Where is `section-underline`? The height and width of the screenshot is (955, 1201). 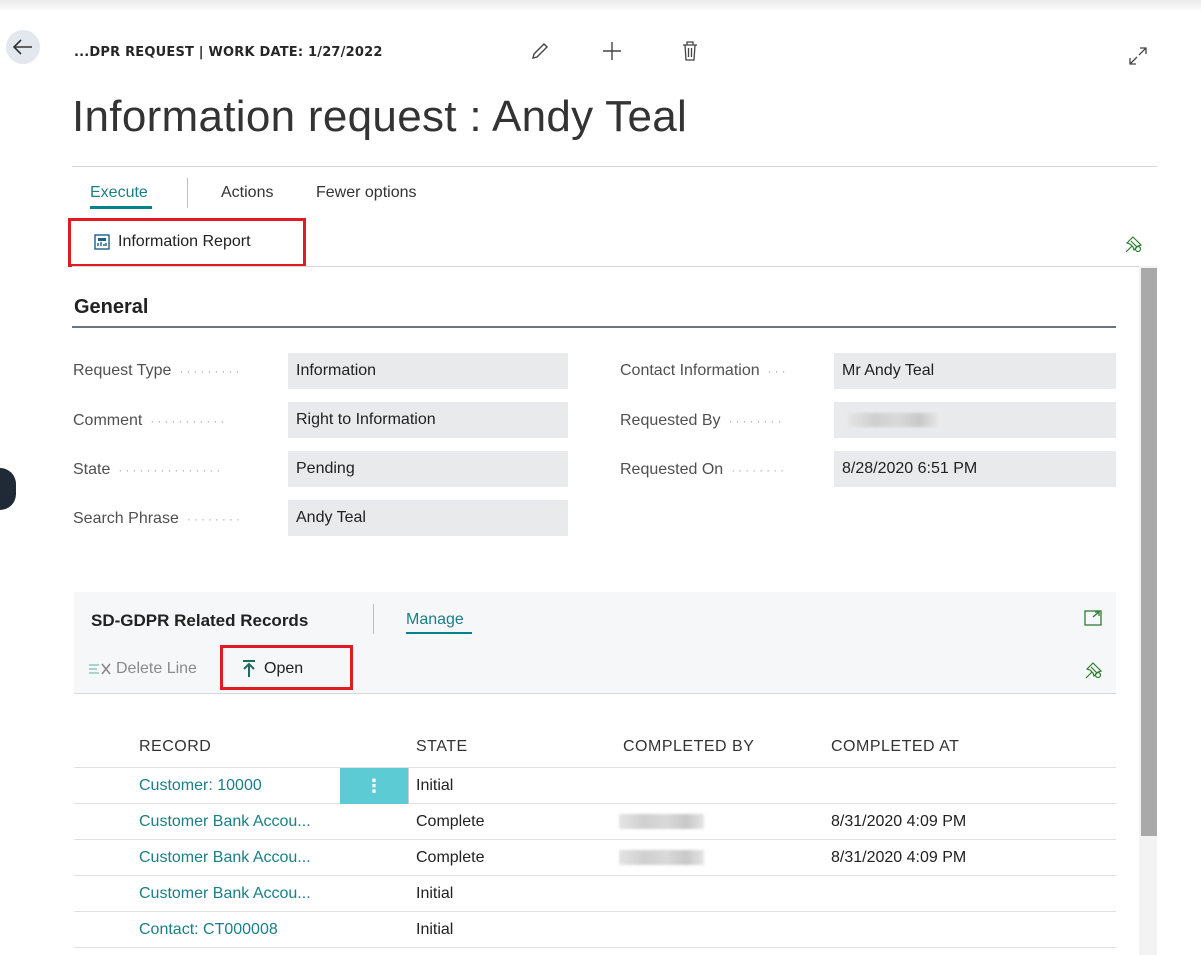
section-underline is located at coordinates (594, 327).